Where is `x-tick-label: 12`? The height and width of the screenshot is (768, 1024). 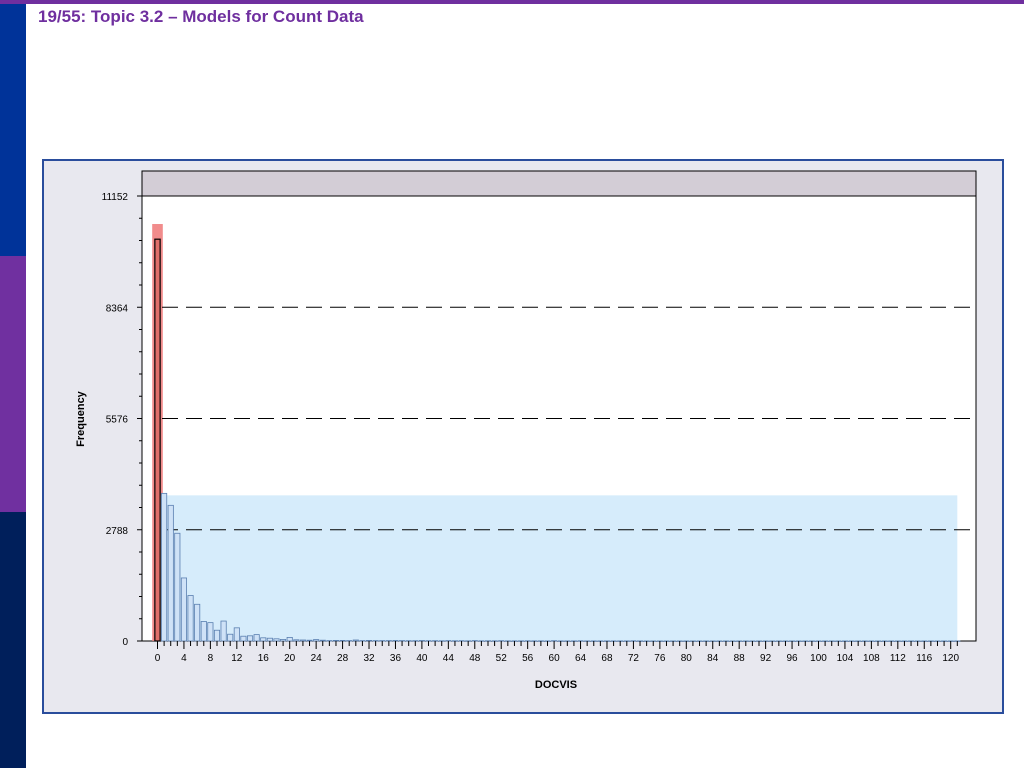 x-tick-label: 12 is located at coordinates (237, 658).